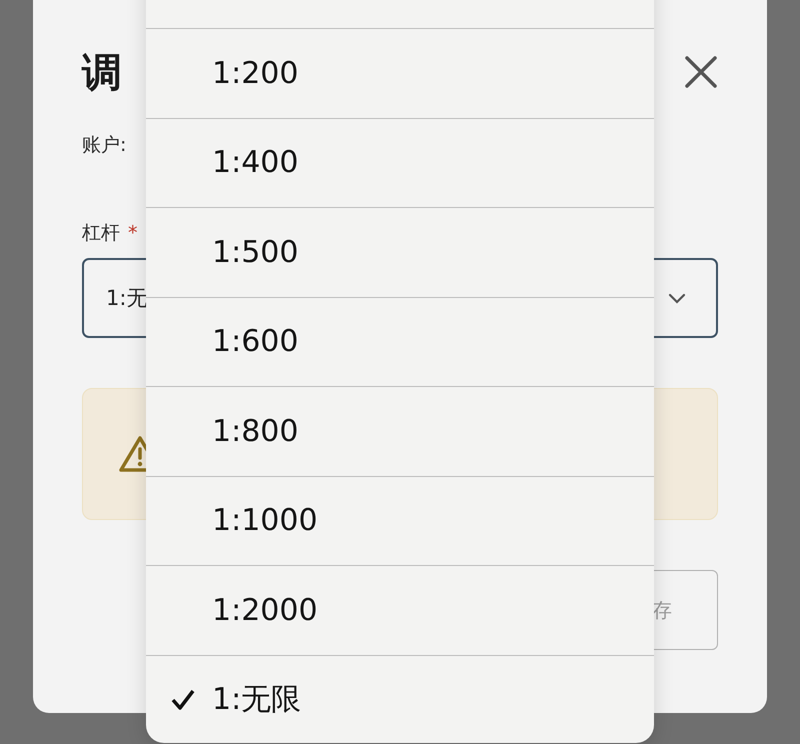 This screenshot has width=800, height=744. Describe the element at coordinates (133, 233) in the screenshot. I see `required-mark: *` at that location.